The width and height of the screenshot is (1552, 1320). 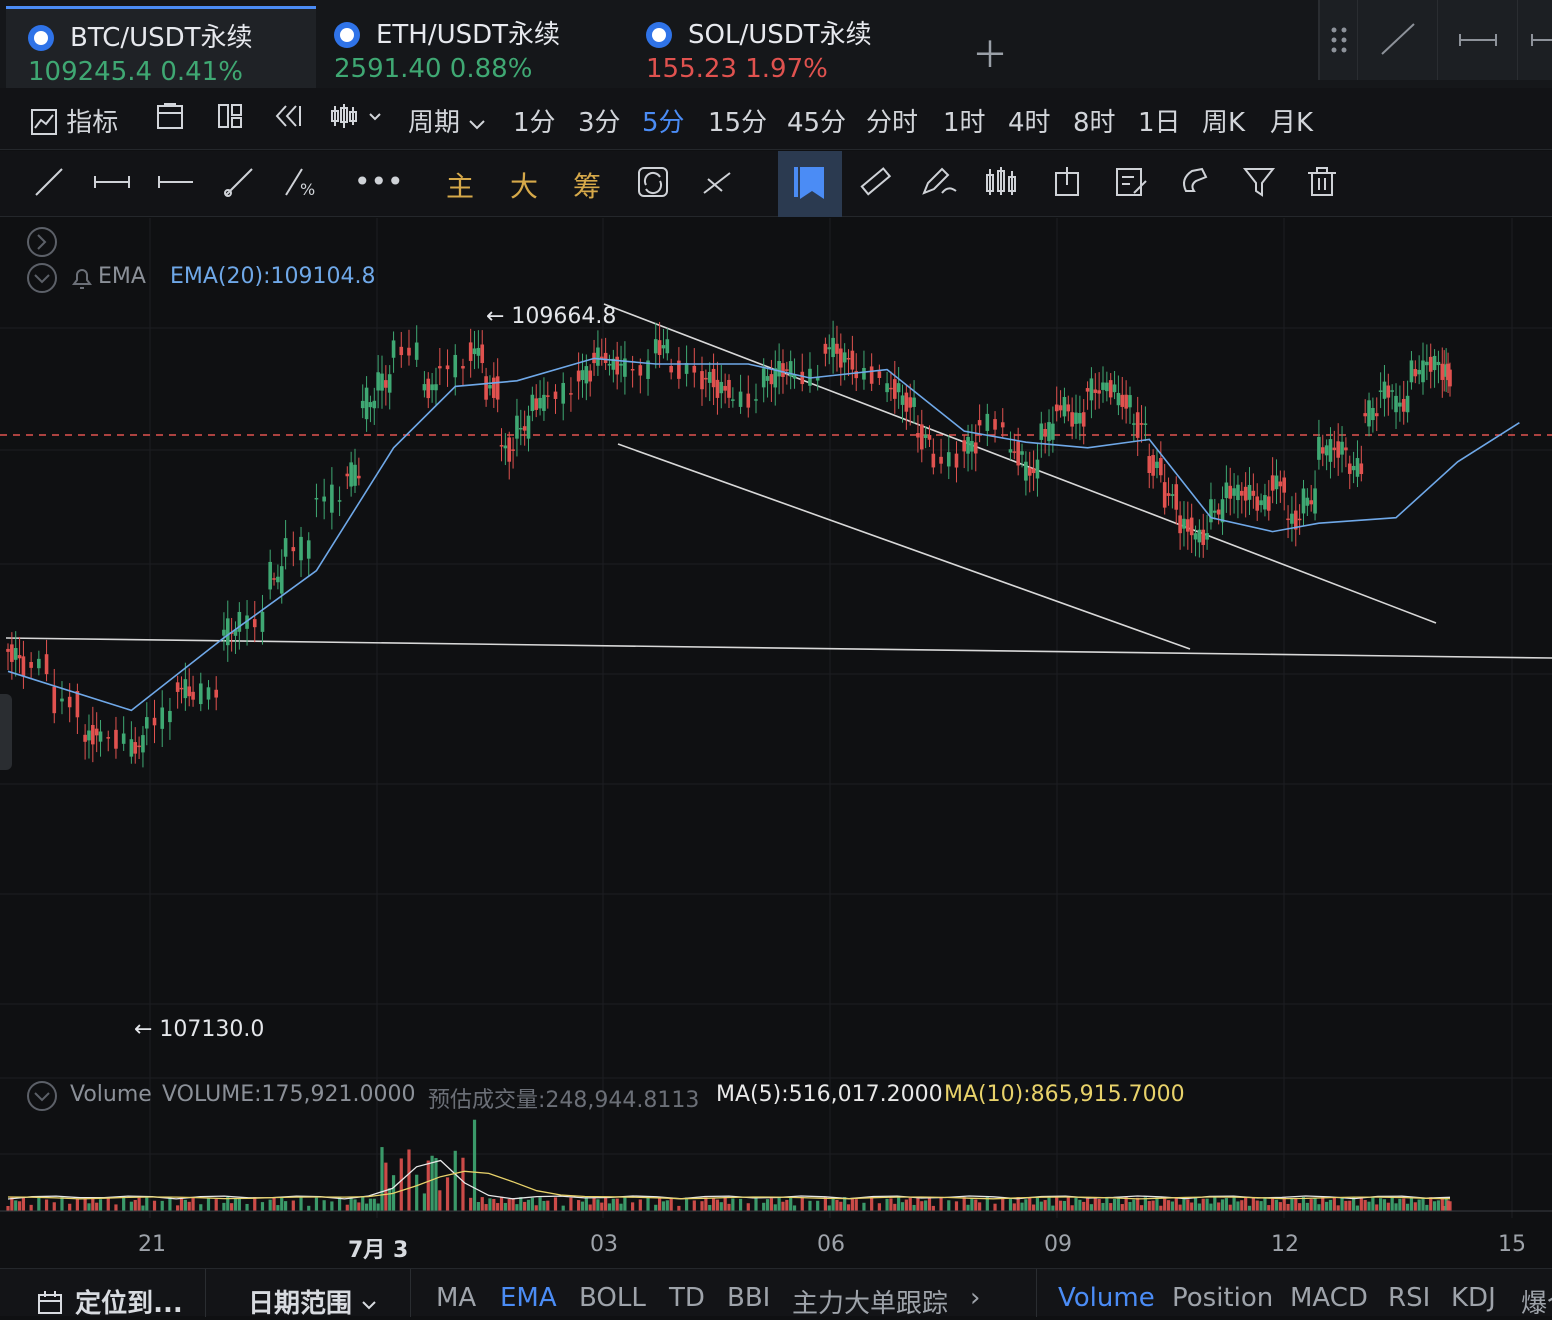 What do you see at coordinates (312, 1301) in the screenshot?
I see `date-range-dropdown: 日期范围` at bounding box center [312, 1301].